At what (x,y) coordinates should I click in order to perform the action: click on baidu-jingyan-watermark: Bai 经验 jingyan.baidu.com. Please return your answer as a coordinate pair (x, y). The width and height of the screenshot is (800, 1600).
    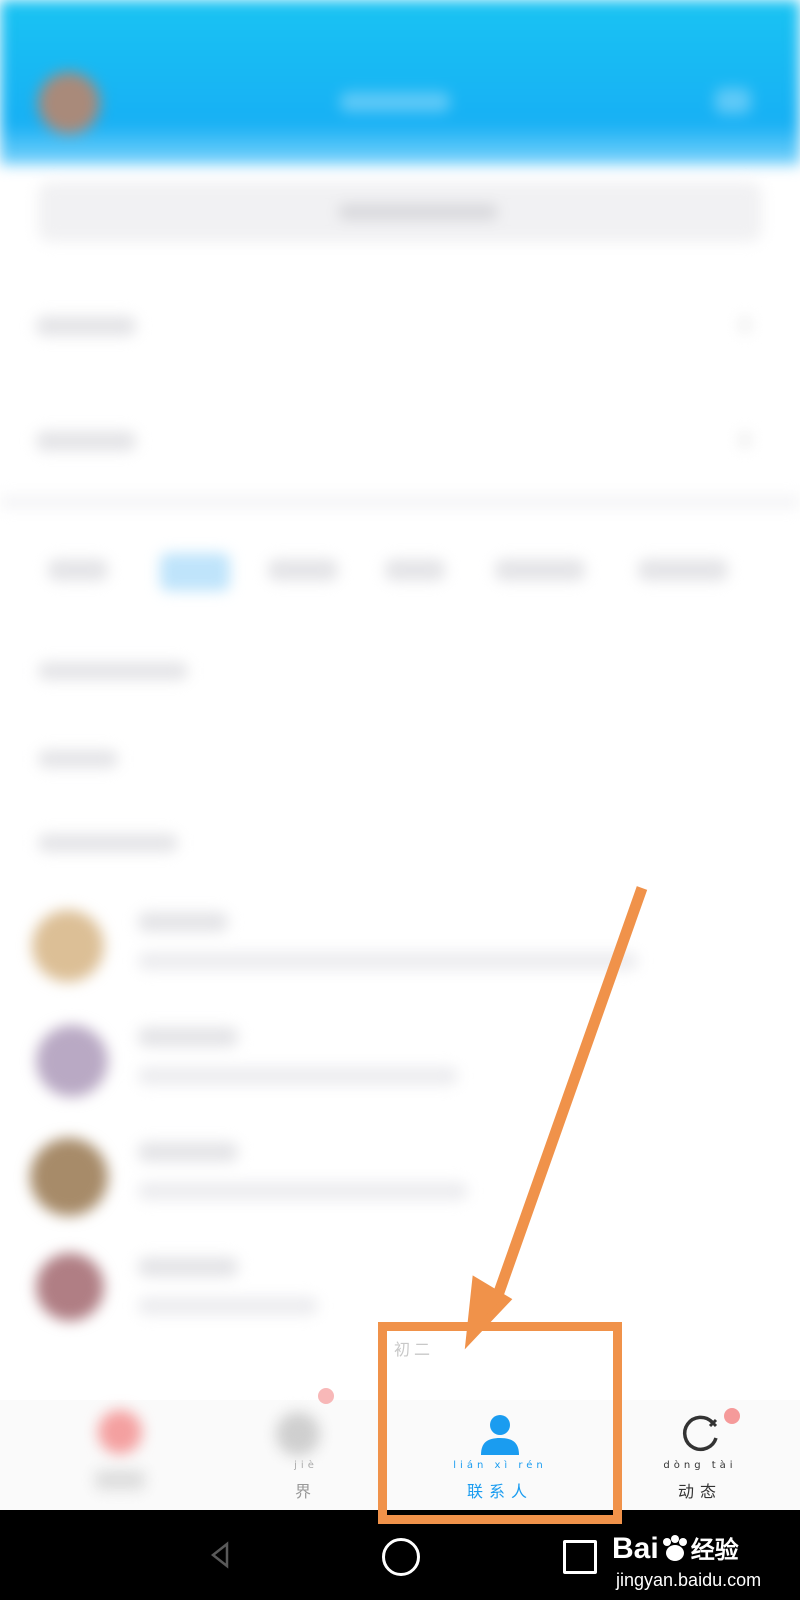
    Looking at the image, I should click on (702, 1562).